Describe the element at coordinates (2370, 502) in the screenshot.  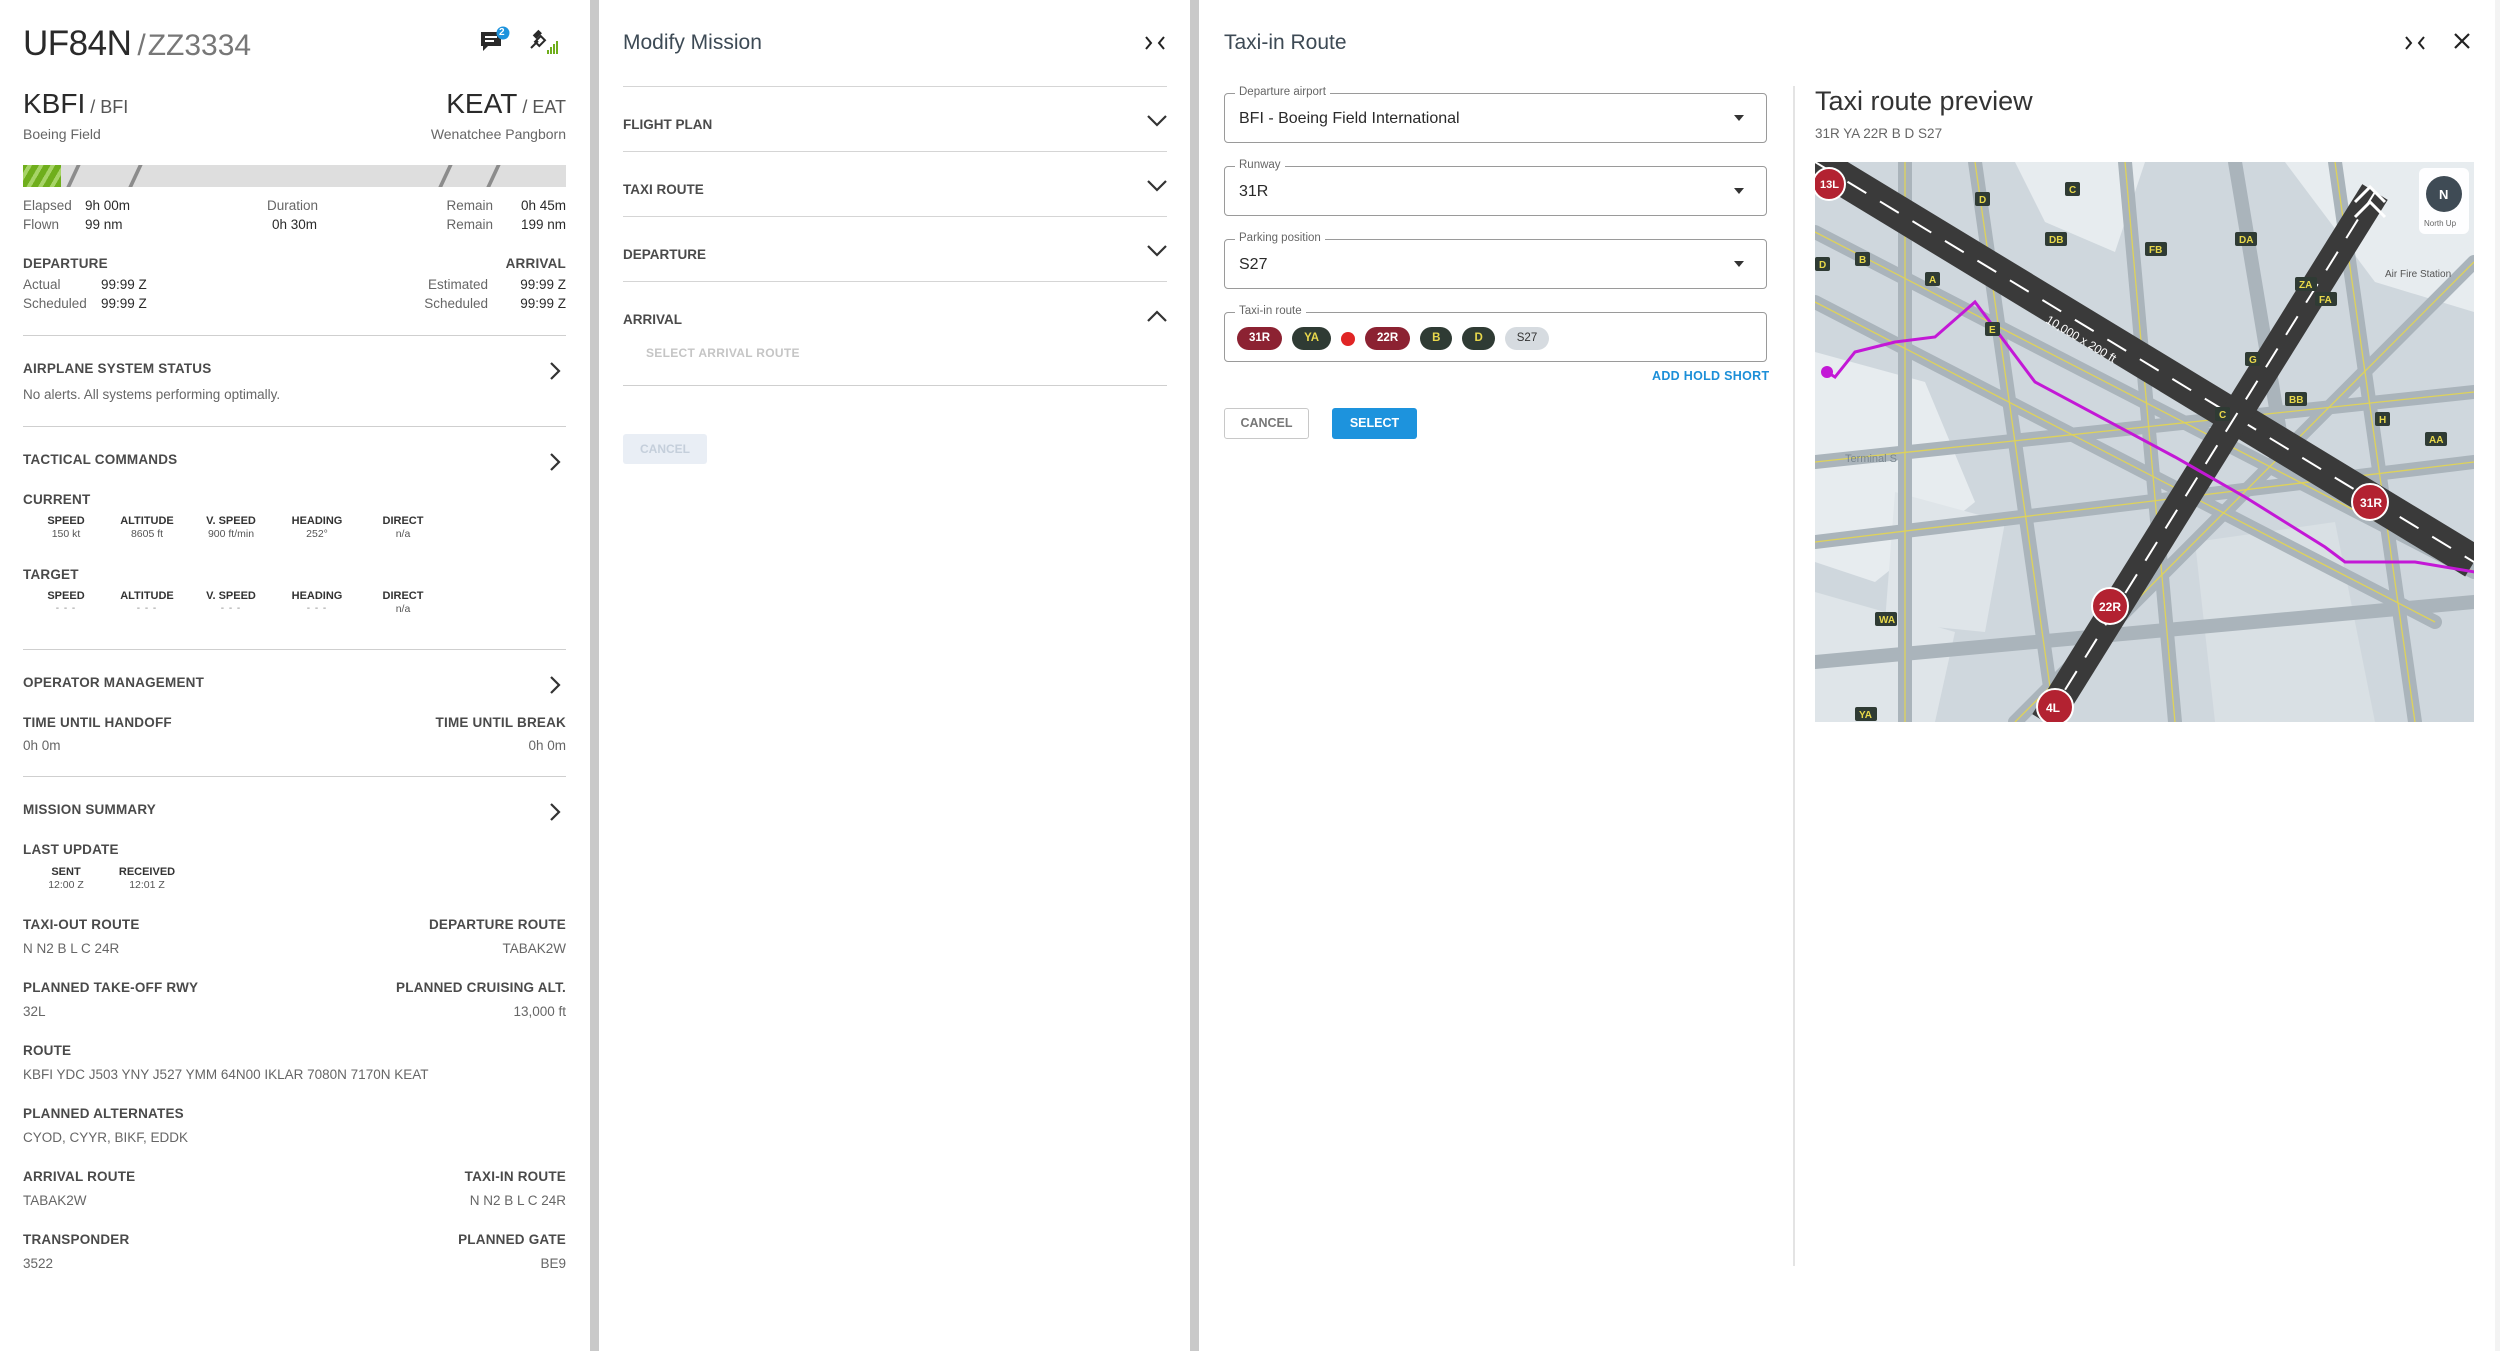
I see `runway-marker-31r: 31R` at that location.